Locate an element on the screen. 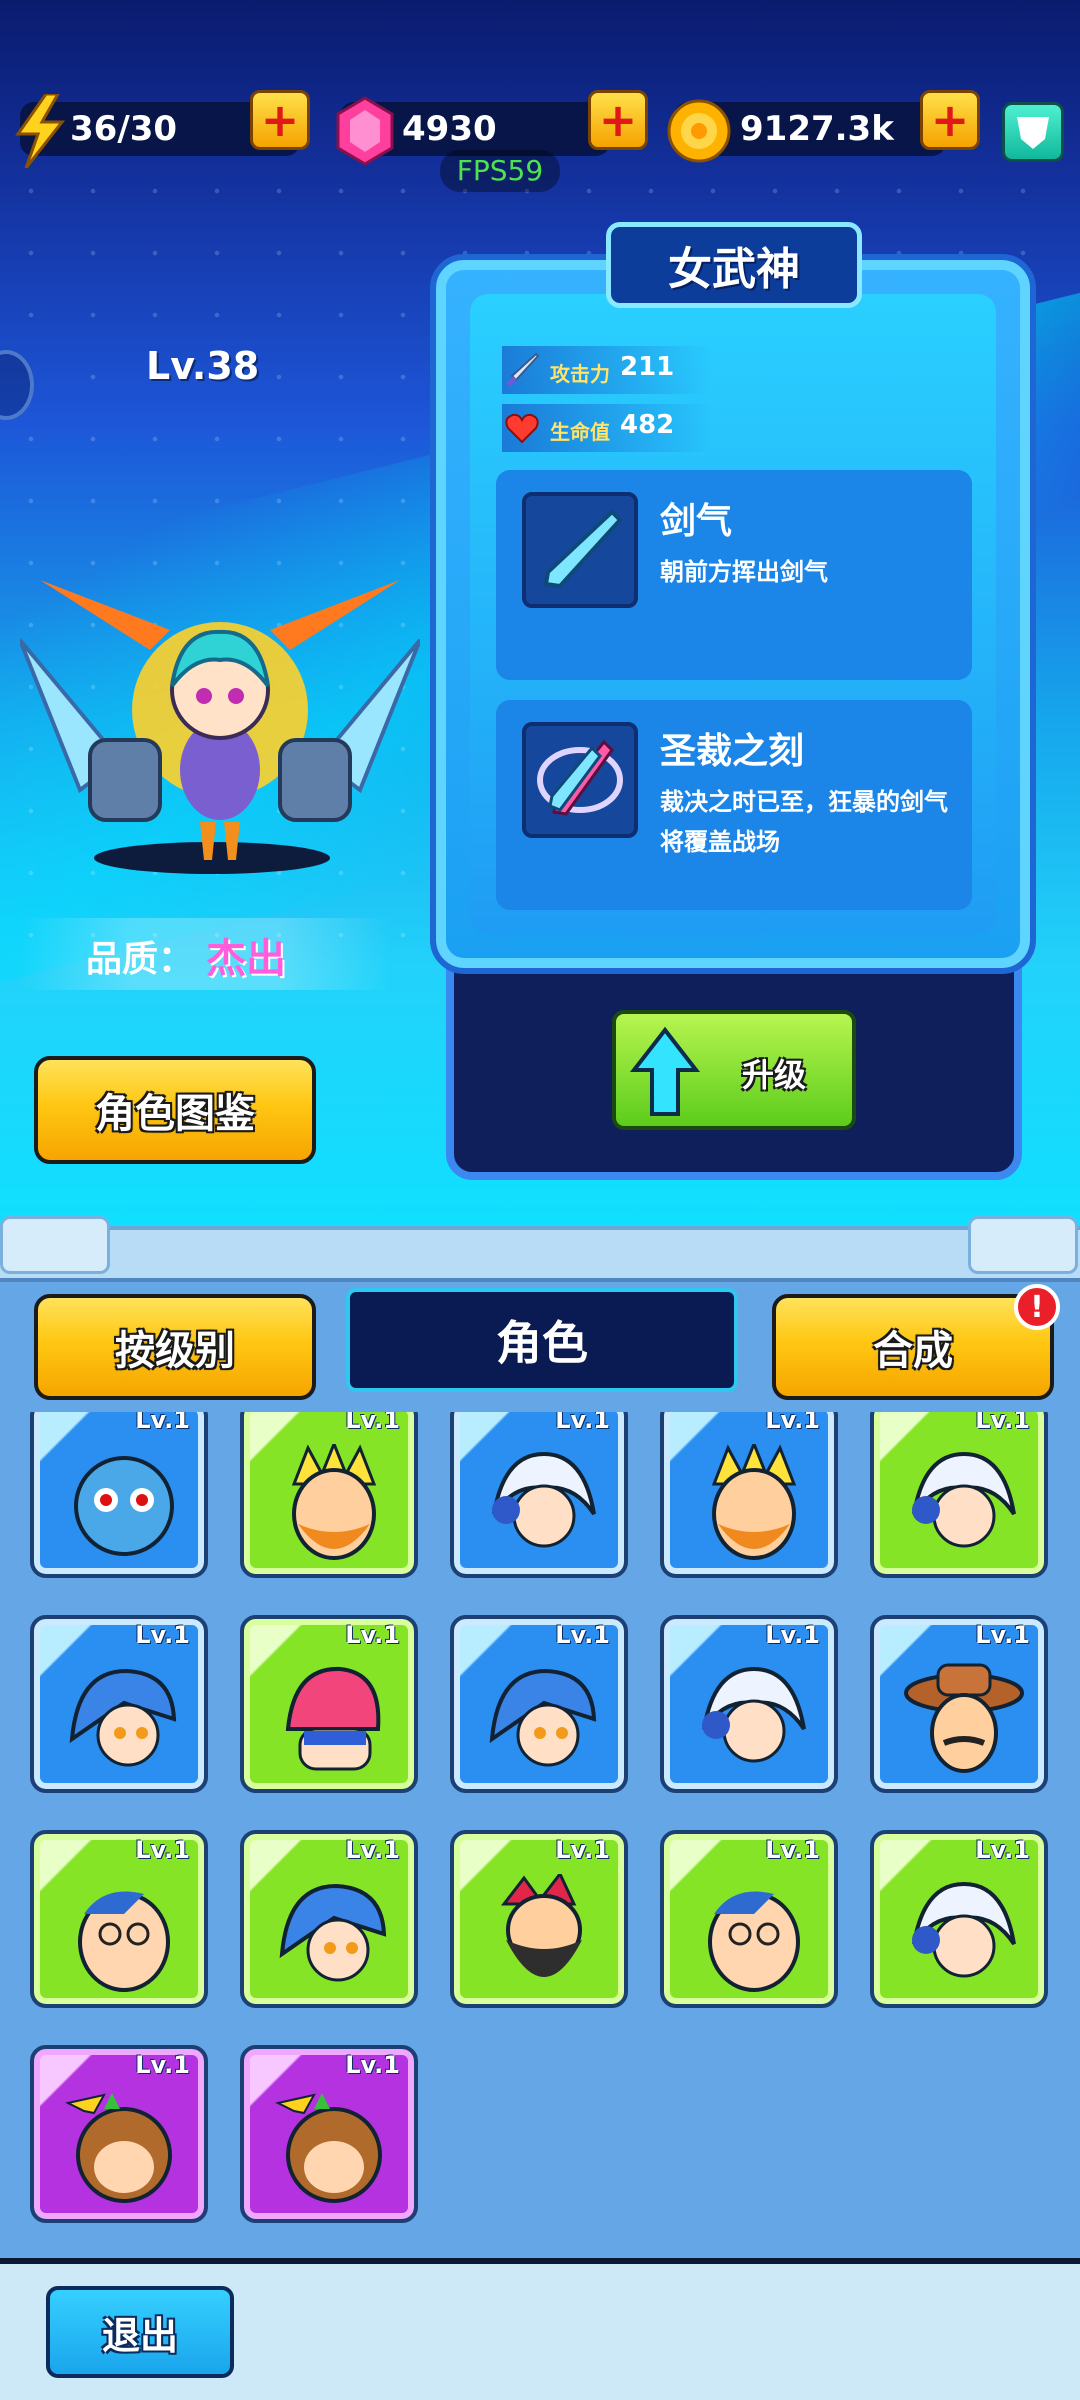 This screenshot has width=1080, height=2400. character-codex-button: 角色图鉴 is located at coordinates (175, 1110).